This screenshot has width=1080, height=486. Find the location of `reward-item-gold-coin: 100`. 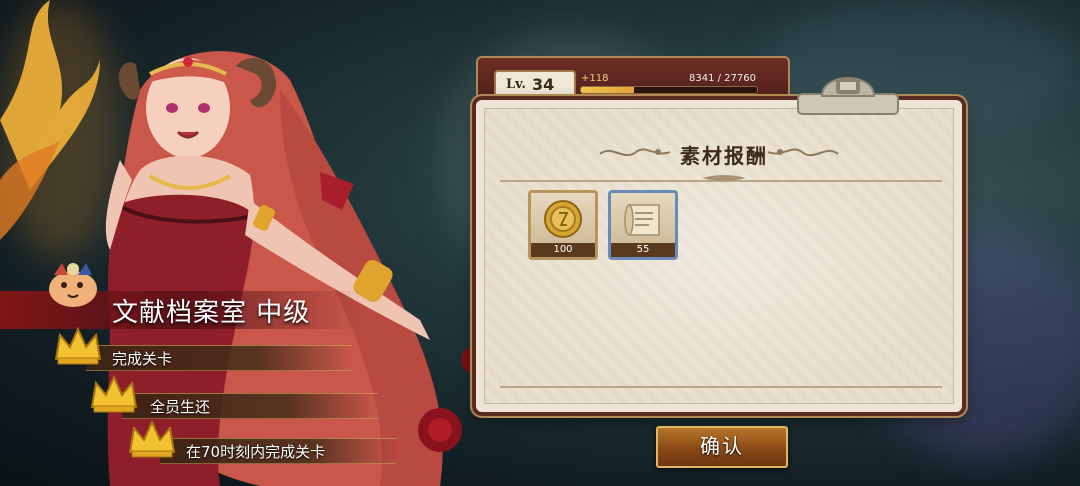

reward-item-gold-coin: 100 is located at coordinates (563, 225).